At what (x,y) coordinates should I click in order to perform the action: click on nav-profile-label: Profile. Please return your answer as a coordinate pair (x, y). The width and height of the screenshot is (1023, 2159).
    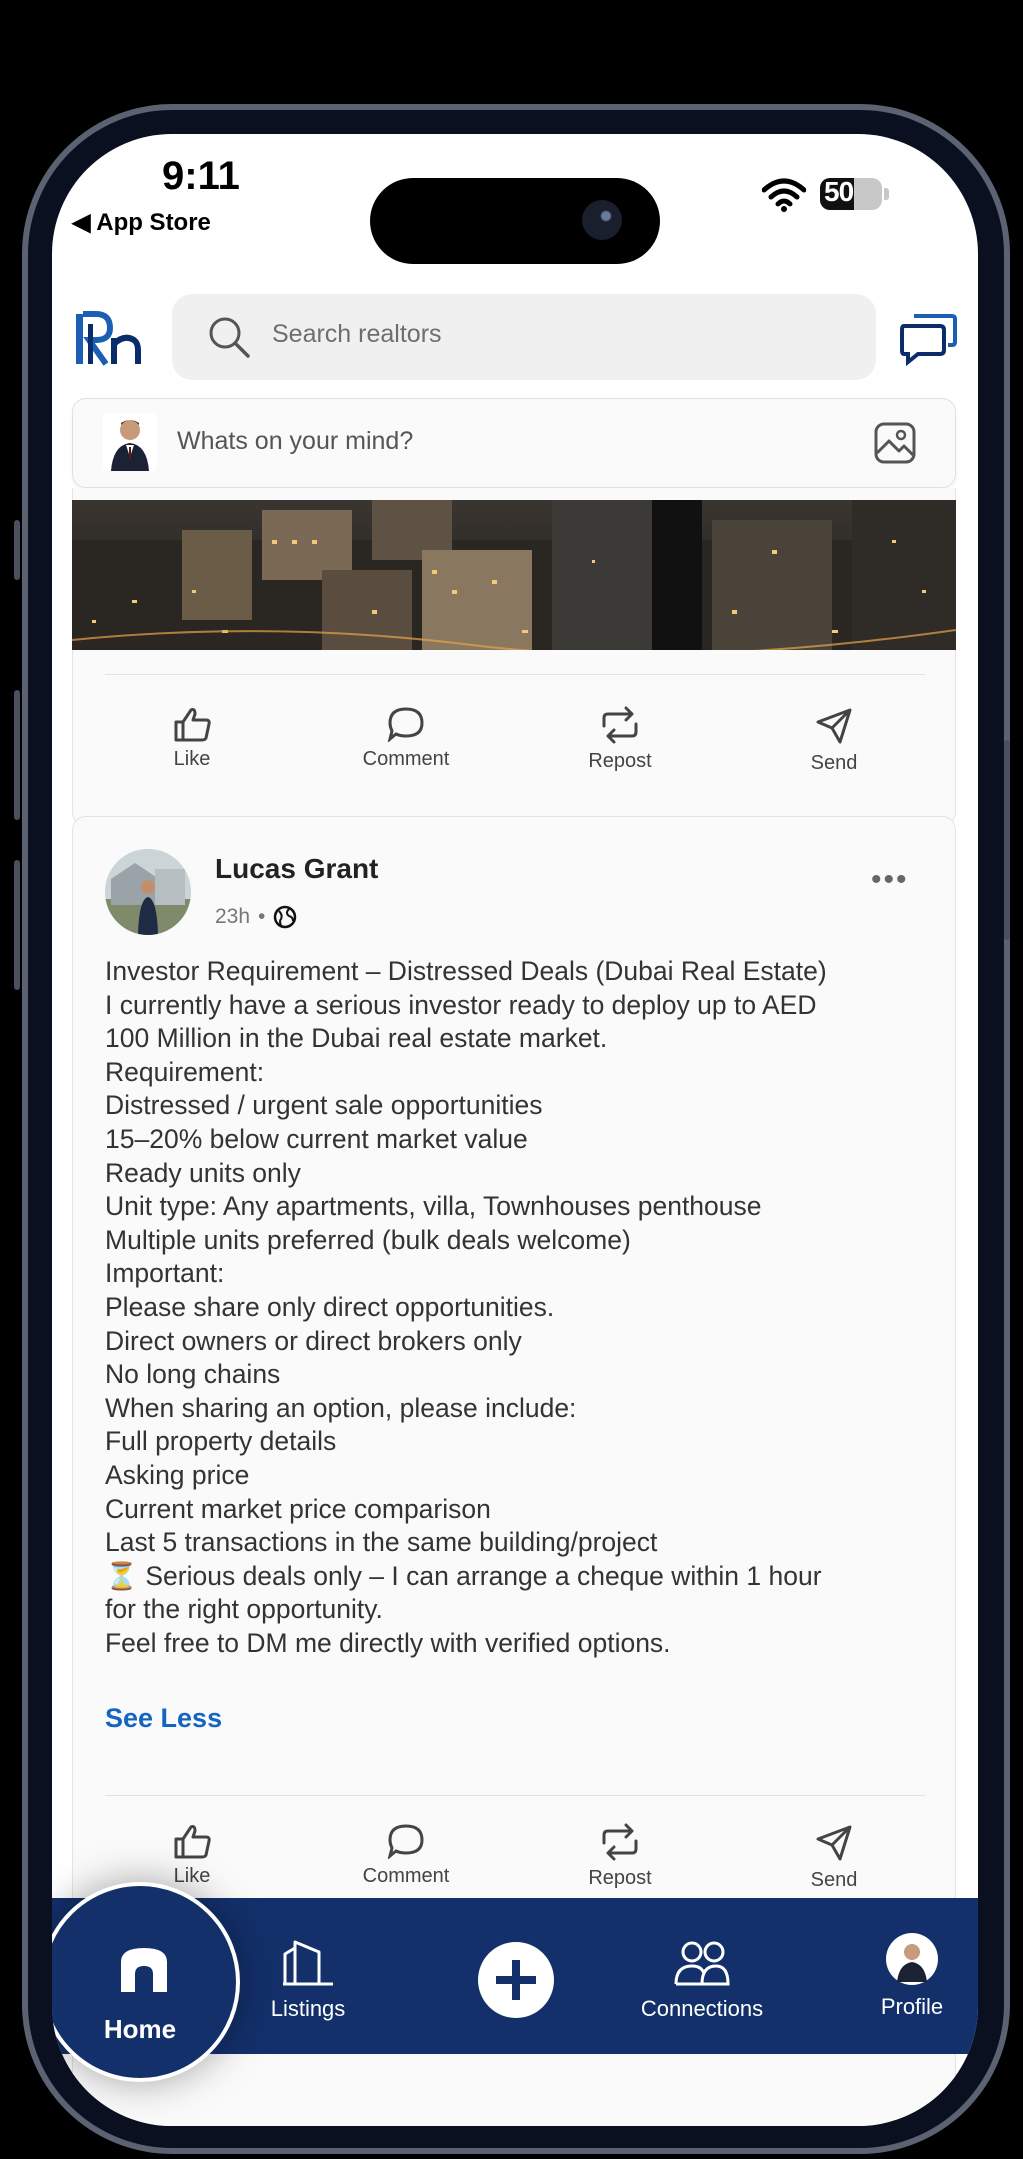
    Looking at the image, I should click on (912, 2006).